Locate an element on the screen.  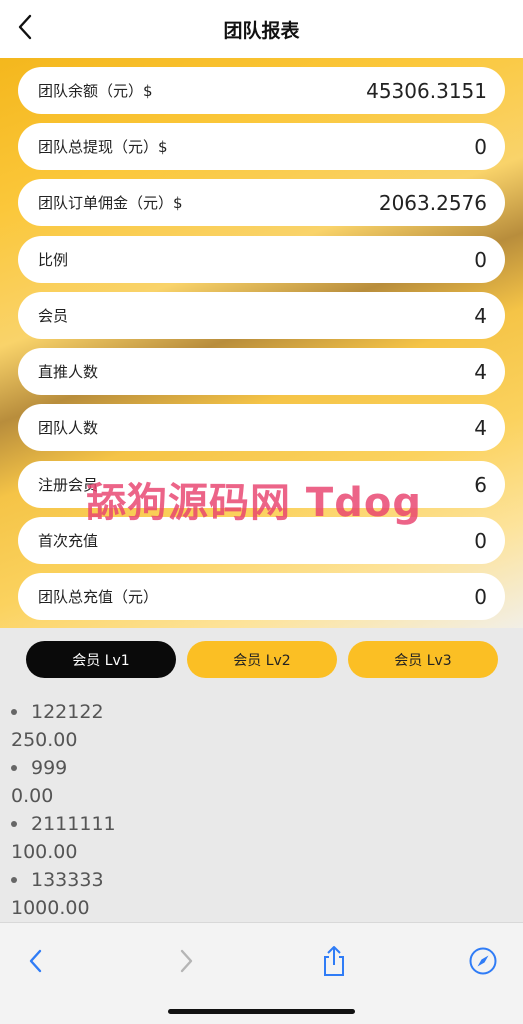
back-button is located at coordinates (25, 27).